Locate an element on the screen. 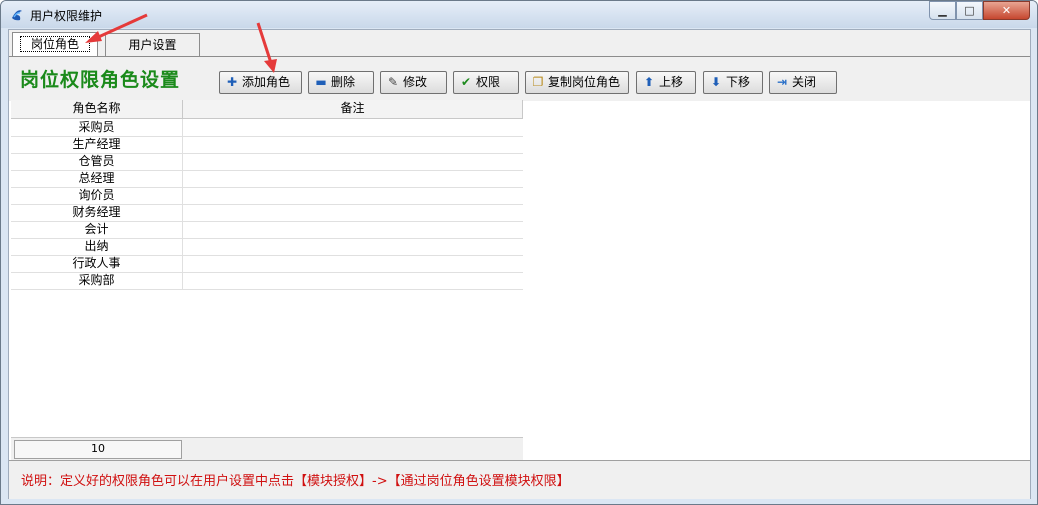 This screenshot has width=1038, height=505. delete-button: ▬ 删除 is located at coordinates (341, 82).